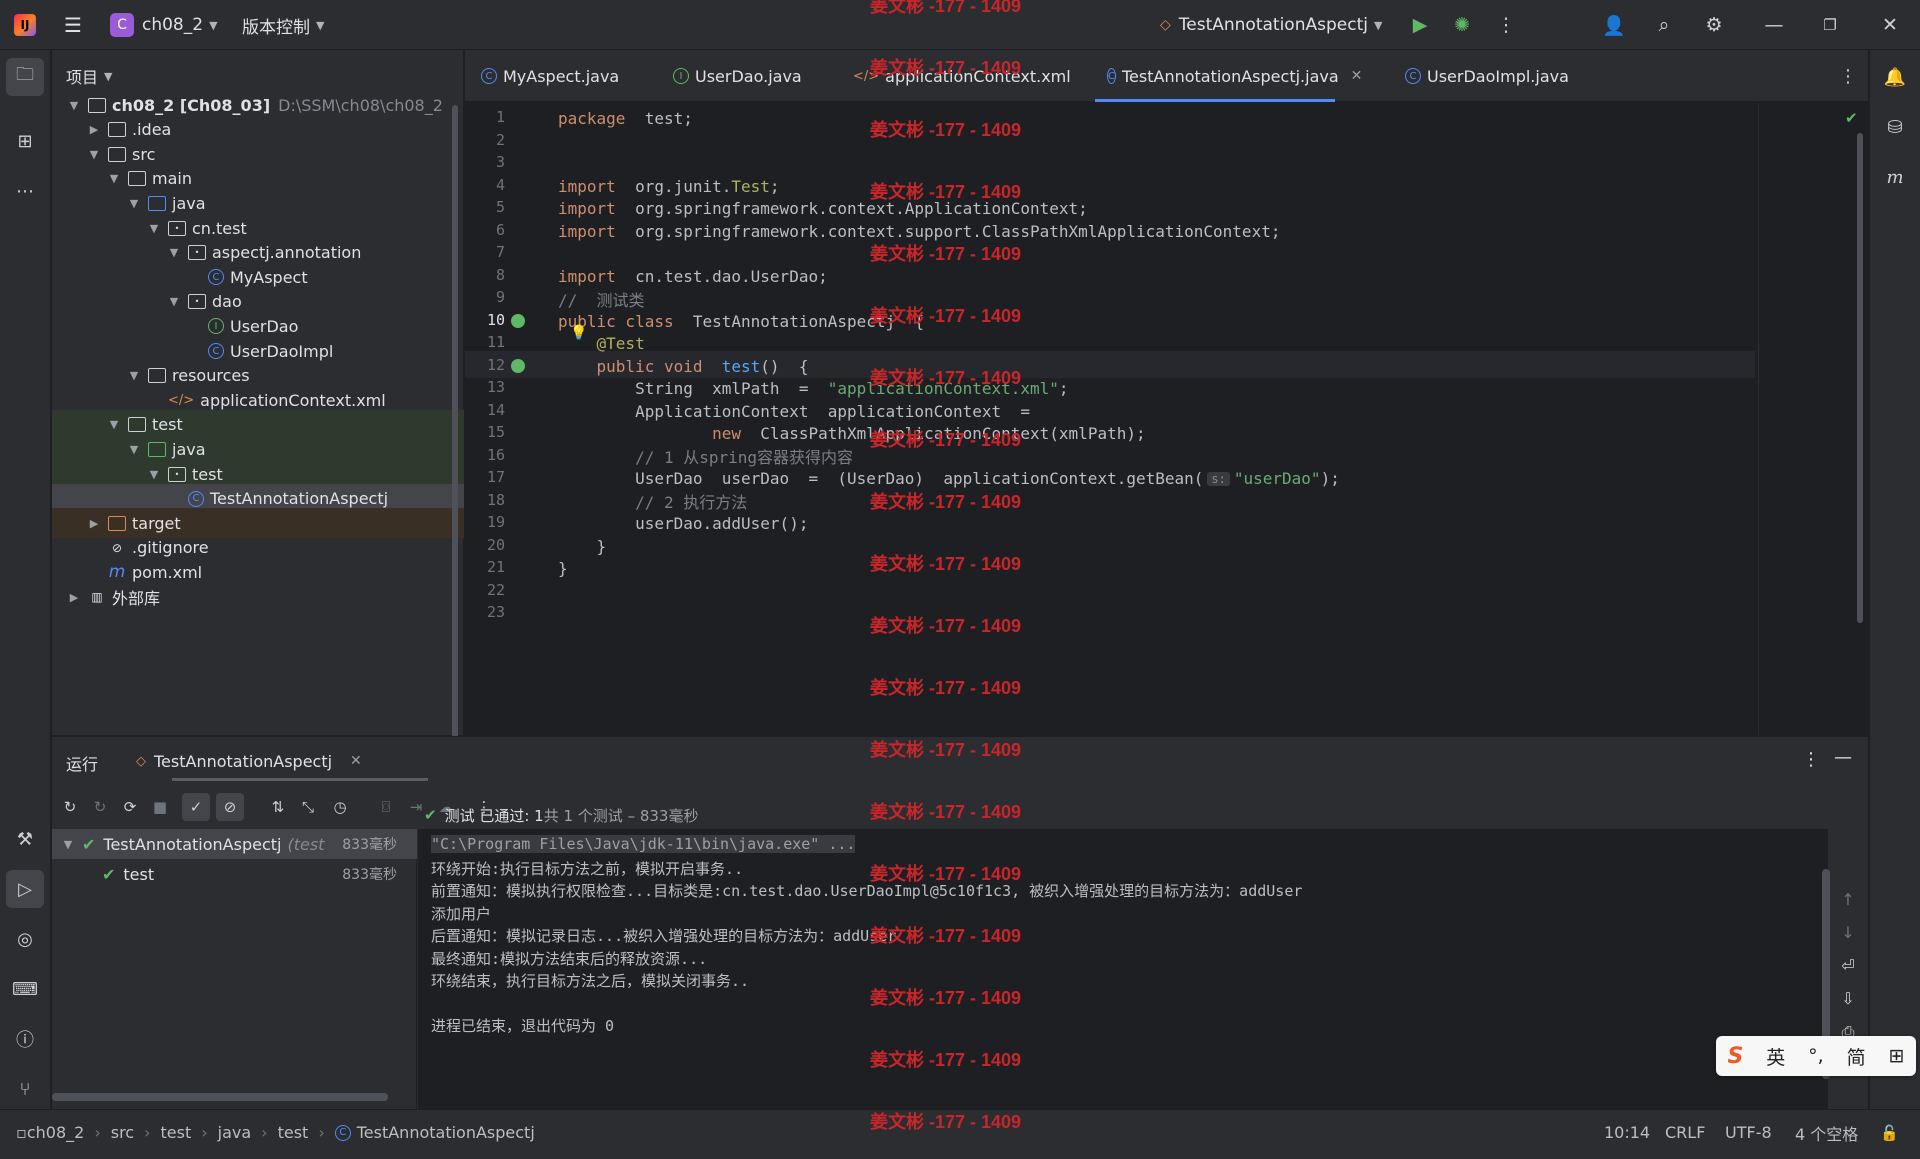 This screenshot has width=1920, height=1159. Describe the element at coordinates (1357, 76) in the screenshot. I see `close-tab-icon: ✕` at that location.